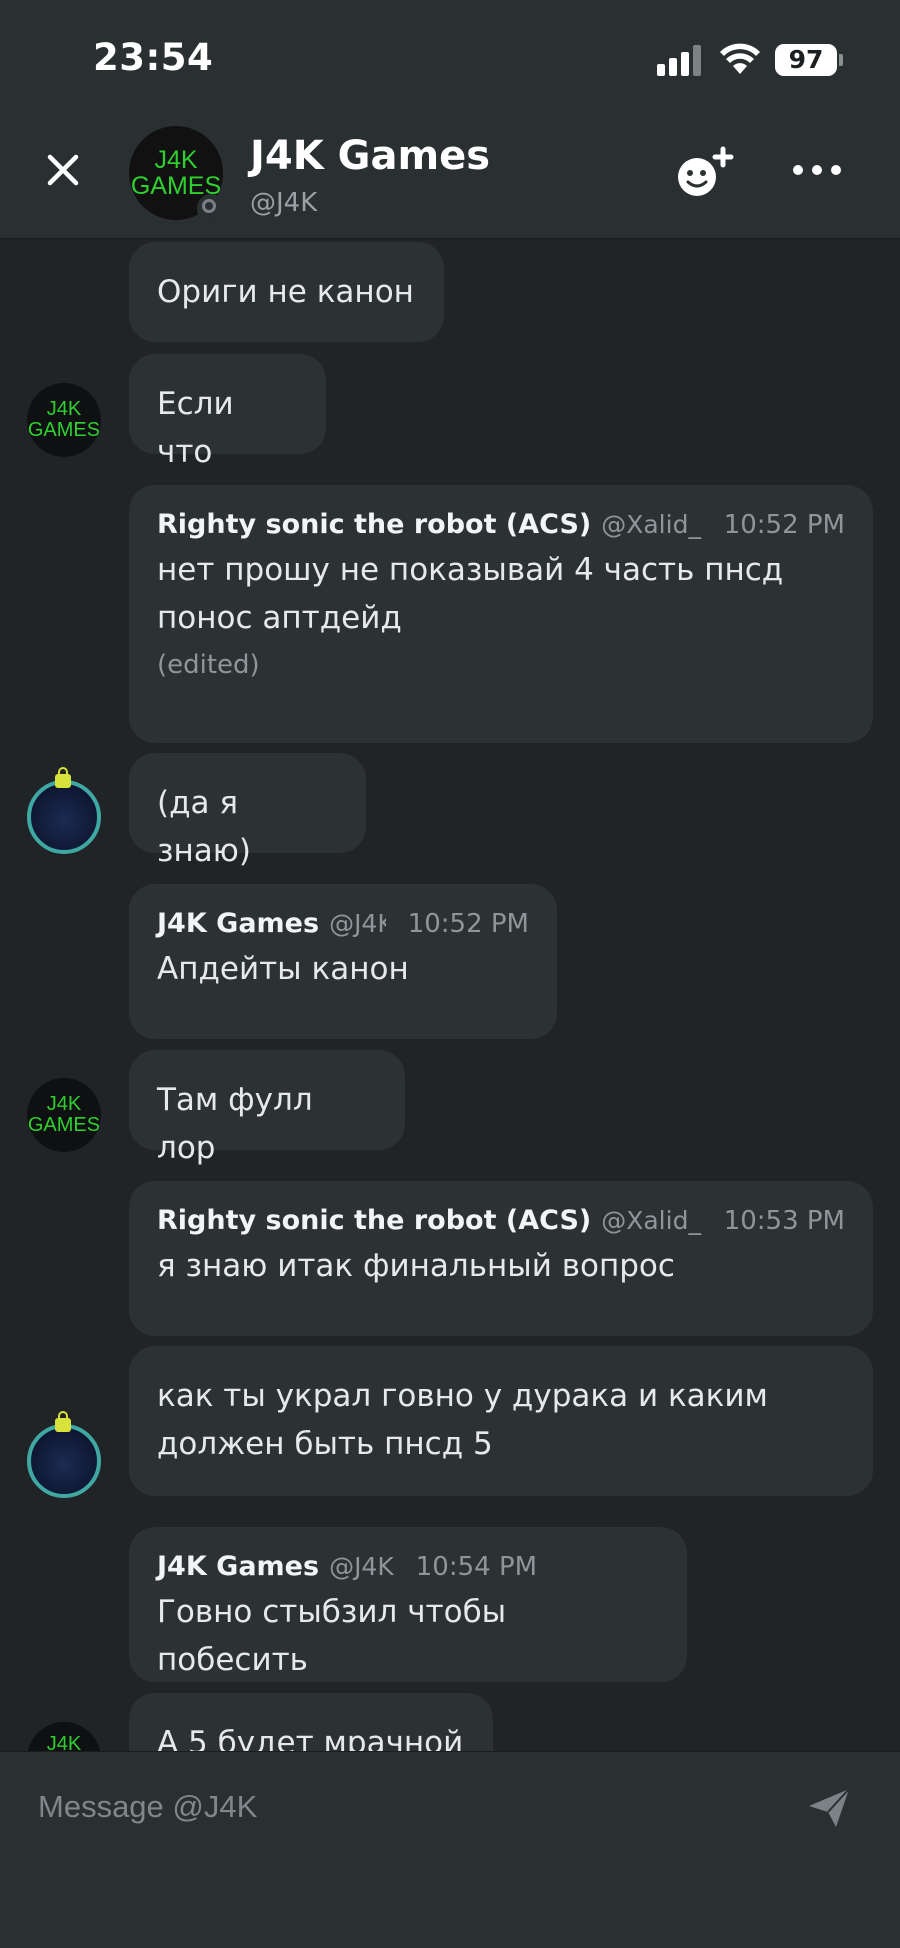 Image resolution: width=900 pixels, height=1948 pixels. What do you see at coordinates (195, 428) in the screenshot?
I see `message-text: Если что` at bounding box center [195, 428].